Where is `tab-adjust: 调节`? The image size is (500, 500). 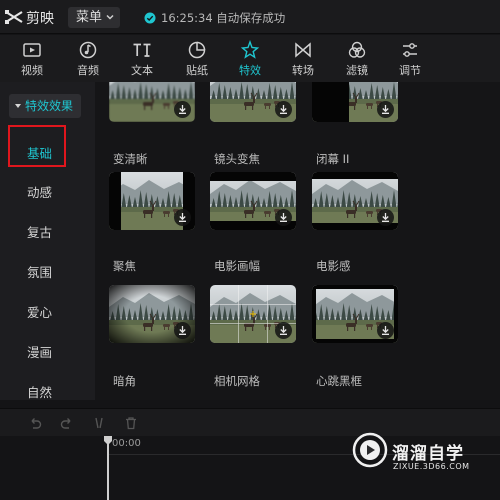 tab-adjust: 调节 is located at coordinates (410, 58).